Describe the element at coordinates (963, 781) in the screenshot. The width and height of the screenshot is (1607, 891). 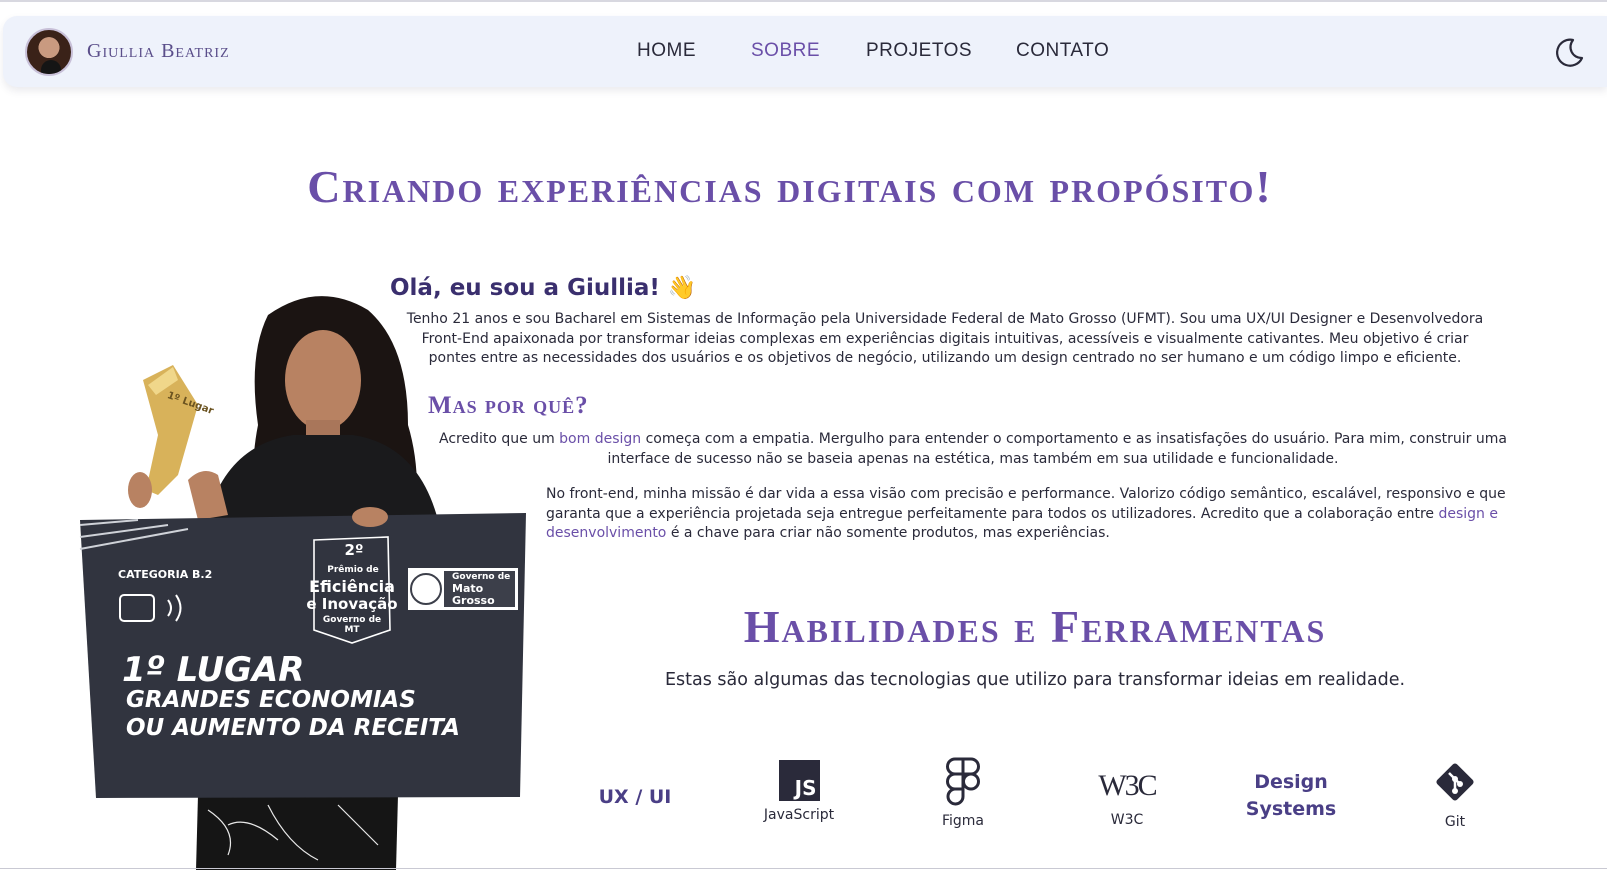
I see `figma-icon` at that location.